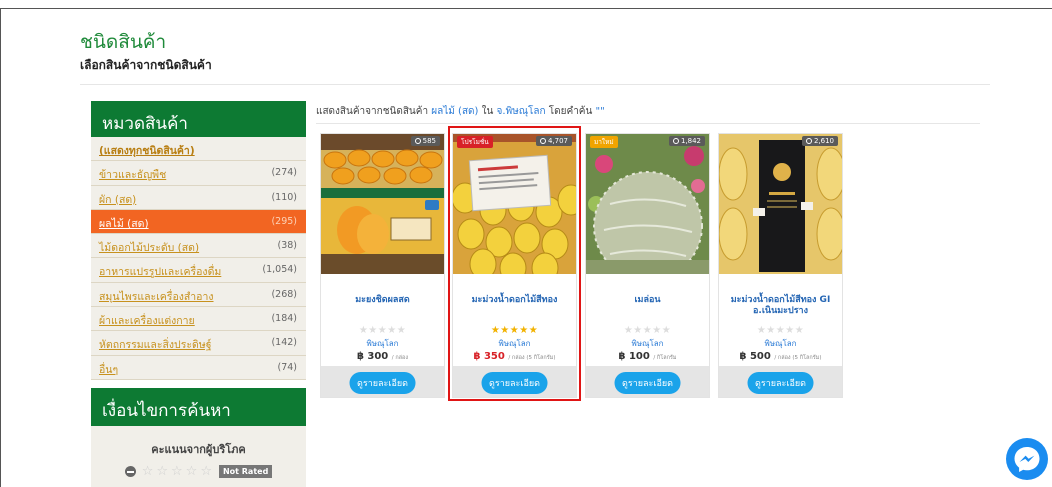 The width and height of the screenshot is (1052, 487). Describe the element at coordinates (146, 65) in the screenshot. I see `page-subtitle: เลือกสินค้าจากชนิดสินค้า` at that location.